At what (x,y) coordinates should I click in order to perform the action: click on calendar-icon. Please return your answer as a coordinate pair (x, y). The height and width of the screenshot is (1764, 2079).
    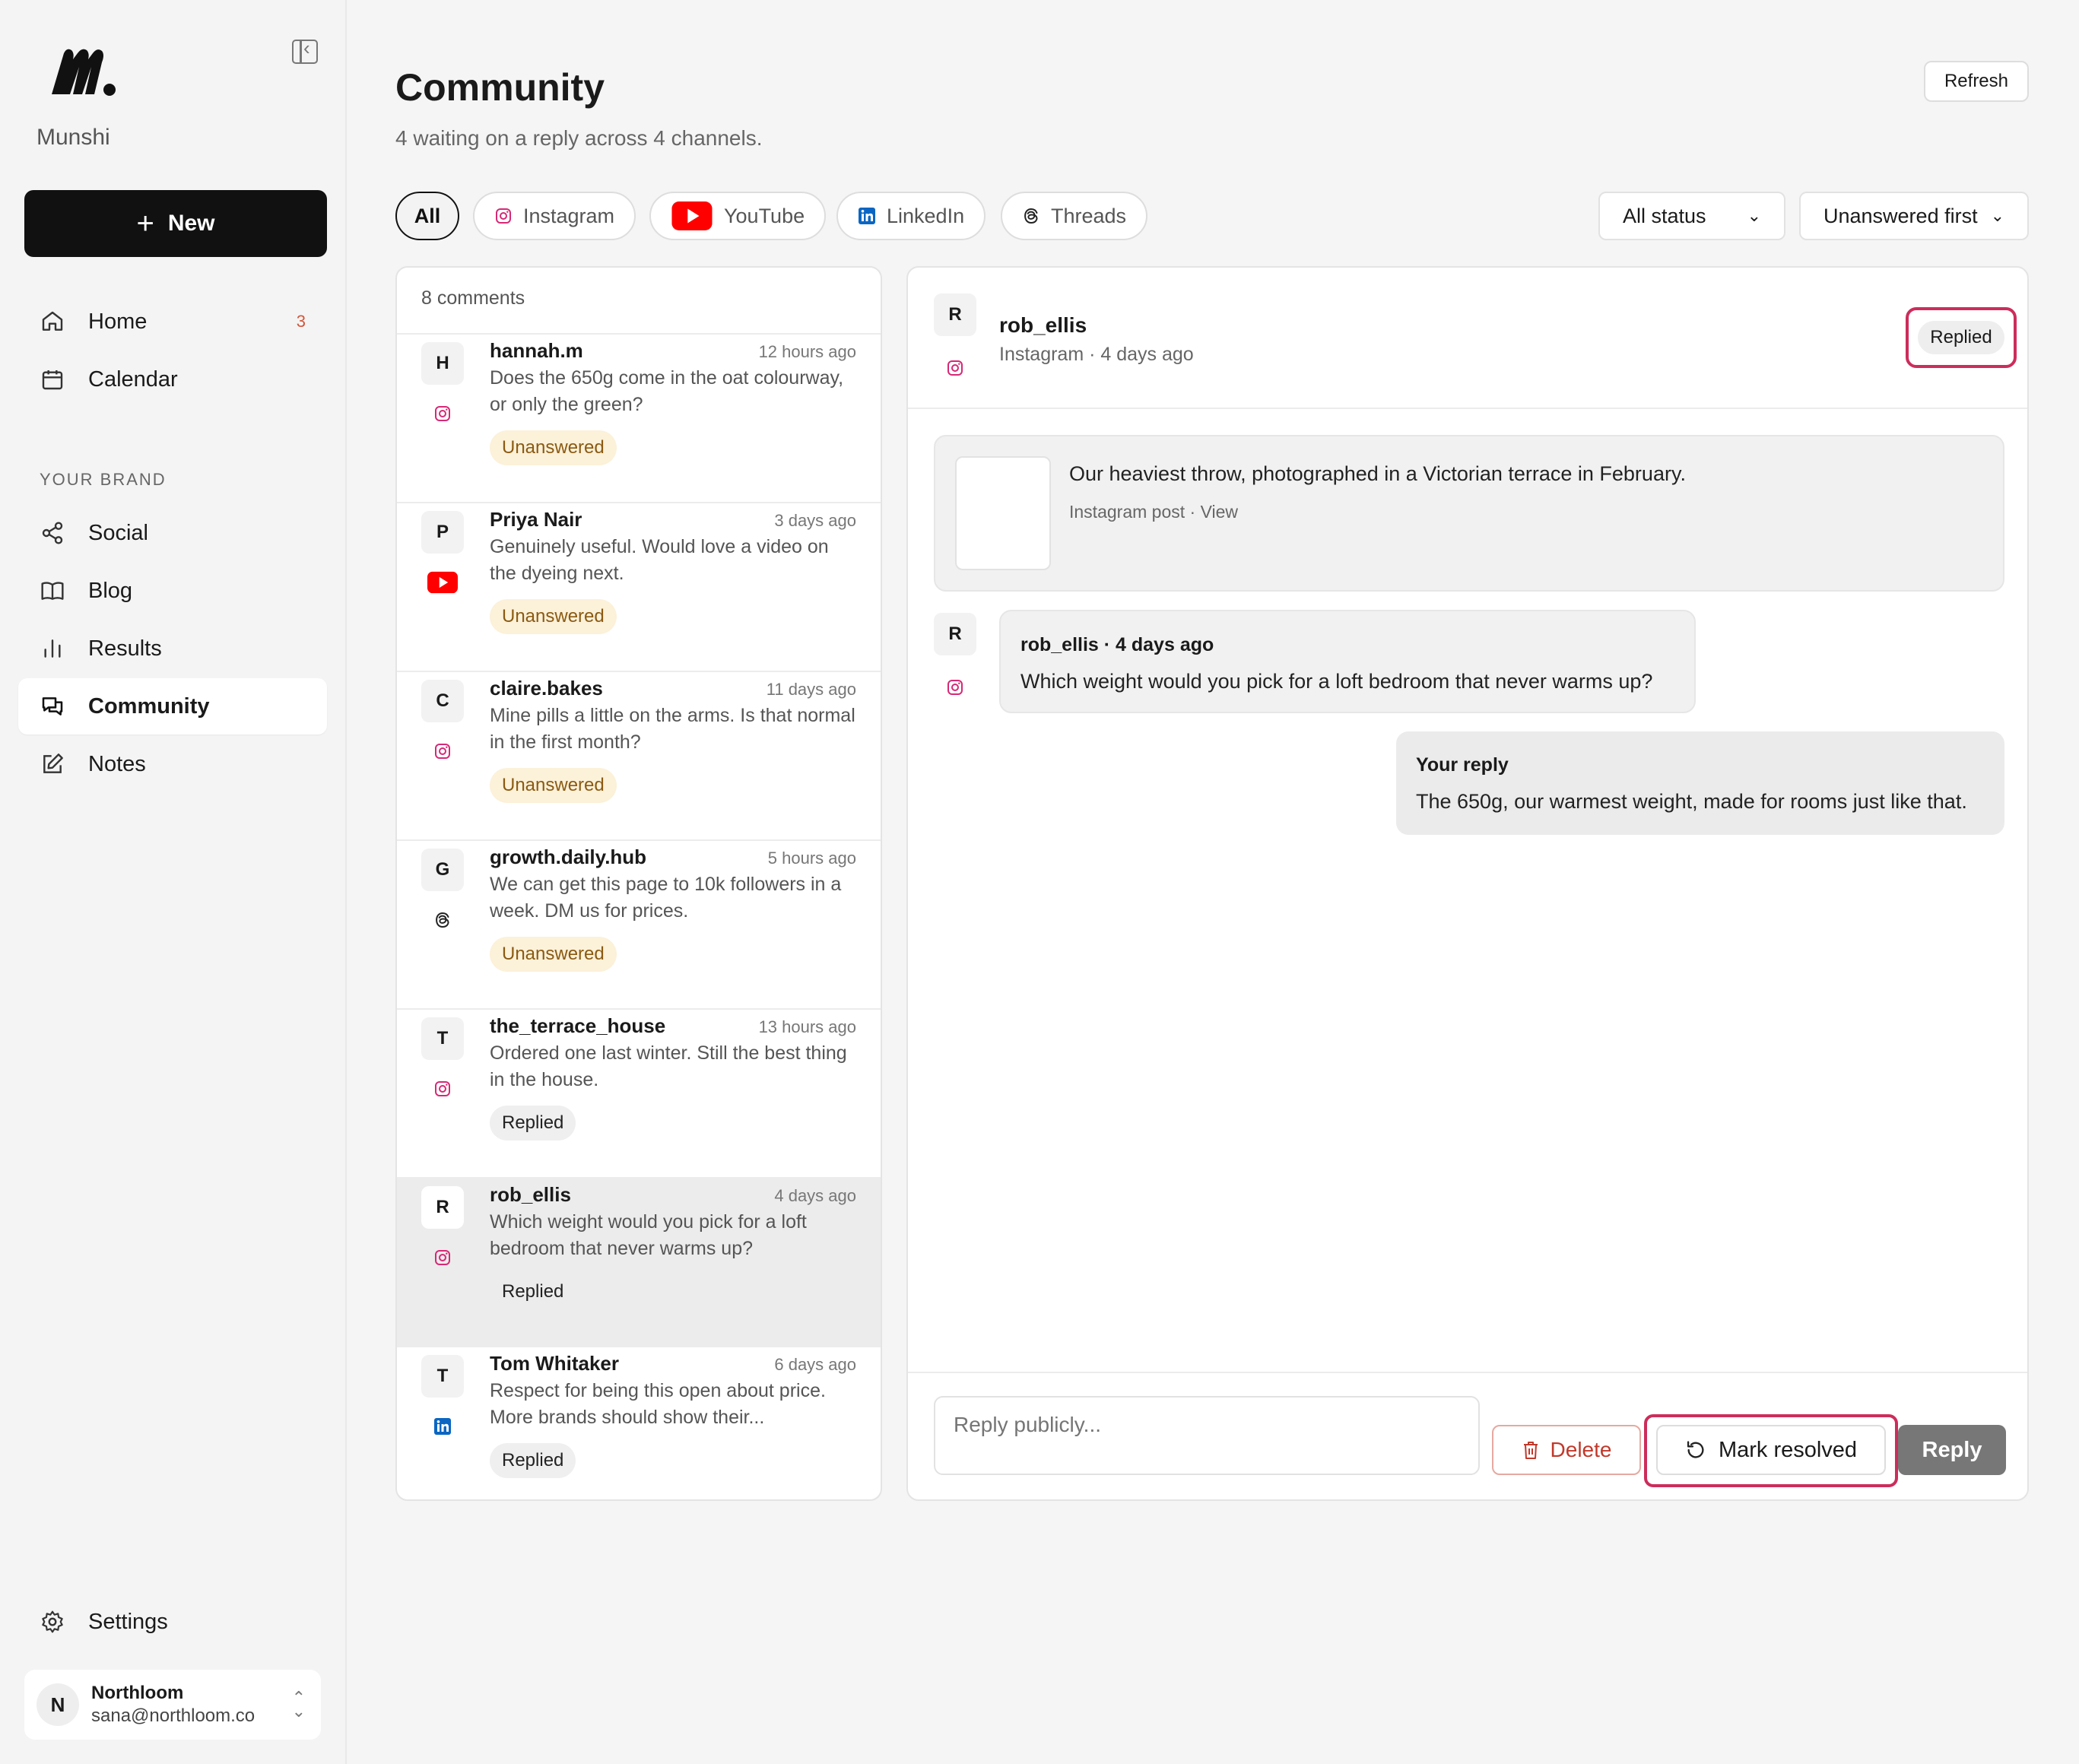
    Looking at the image, I should click on (52, 379).